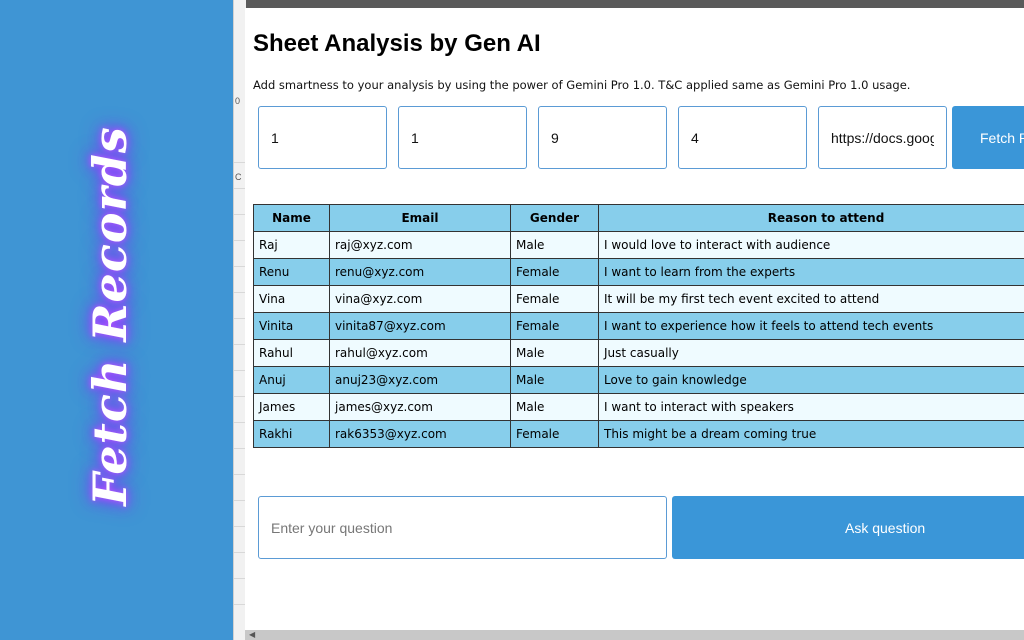 The image size is (1024, 640). What do you see at coordinates (554, 218) in the screenshot?
I see `column-header-gender: Gender` at bounding box center [554, 218].